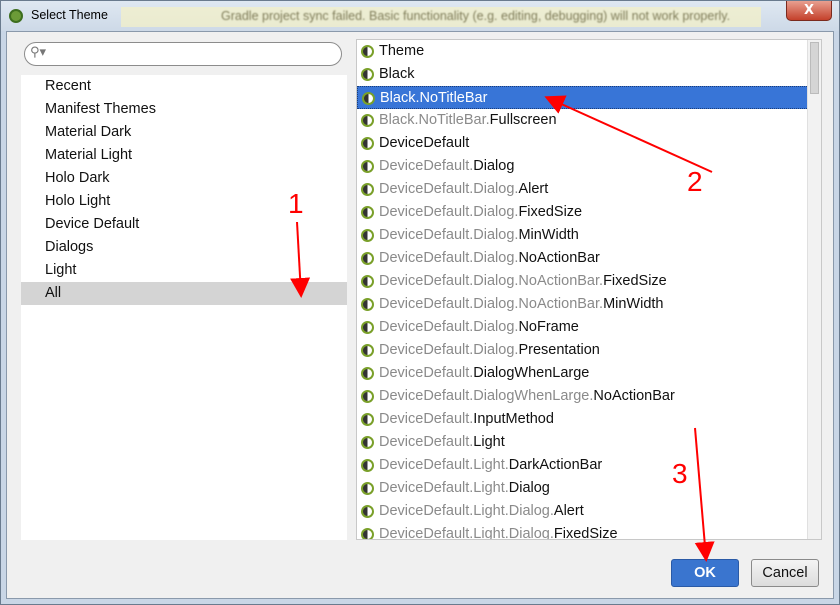 This screenshot has width=840, height=605. I want to click on category-item: Recent, so click(184, 86).